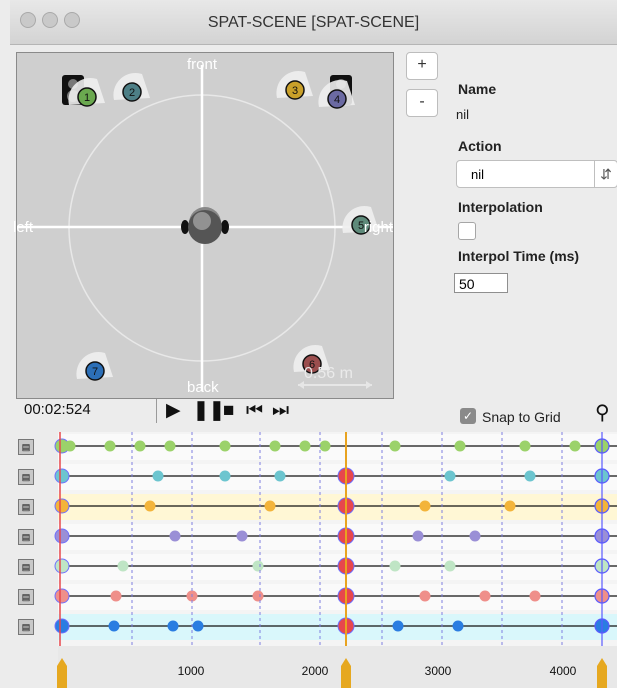  What do you see at coordinates (254, 410) in the screenshot?
I see `prev-icon: ⏮` at bounding box center [254, 410].